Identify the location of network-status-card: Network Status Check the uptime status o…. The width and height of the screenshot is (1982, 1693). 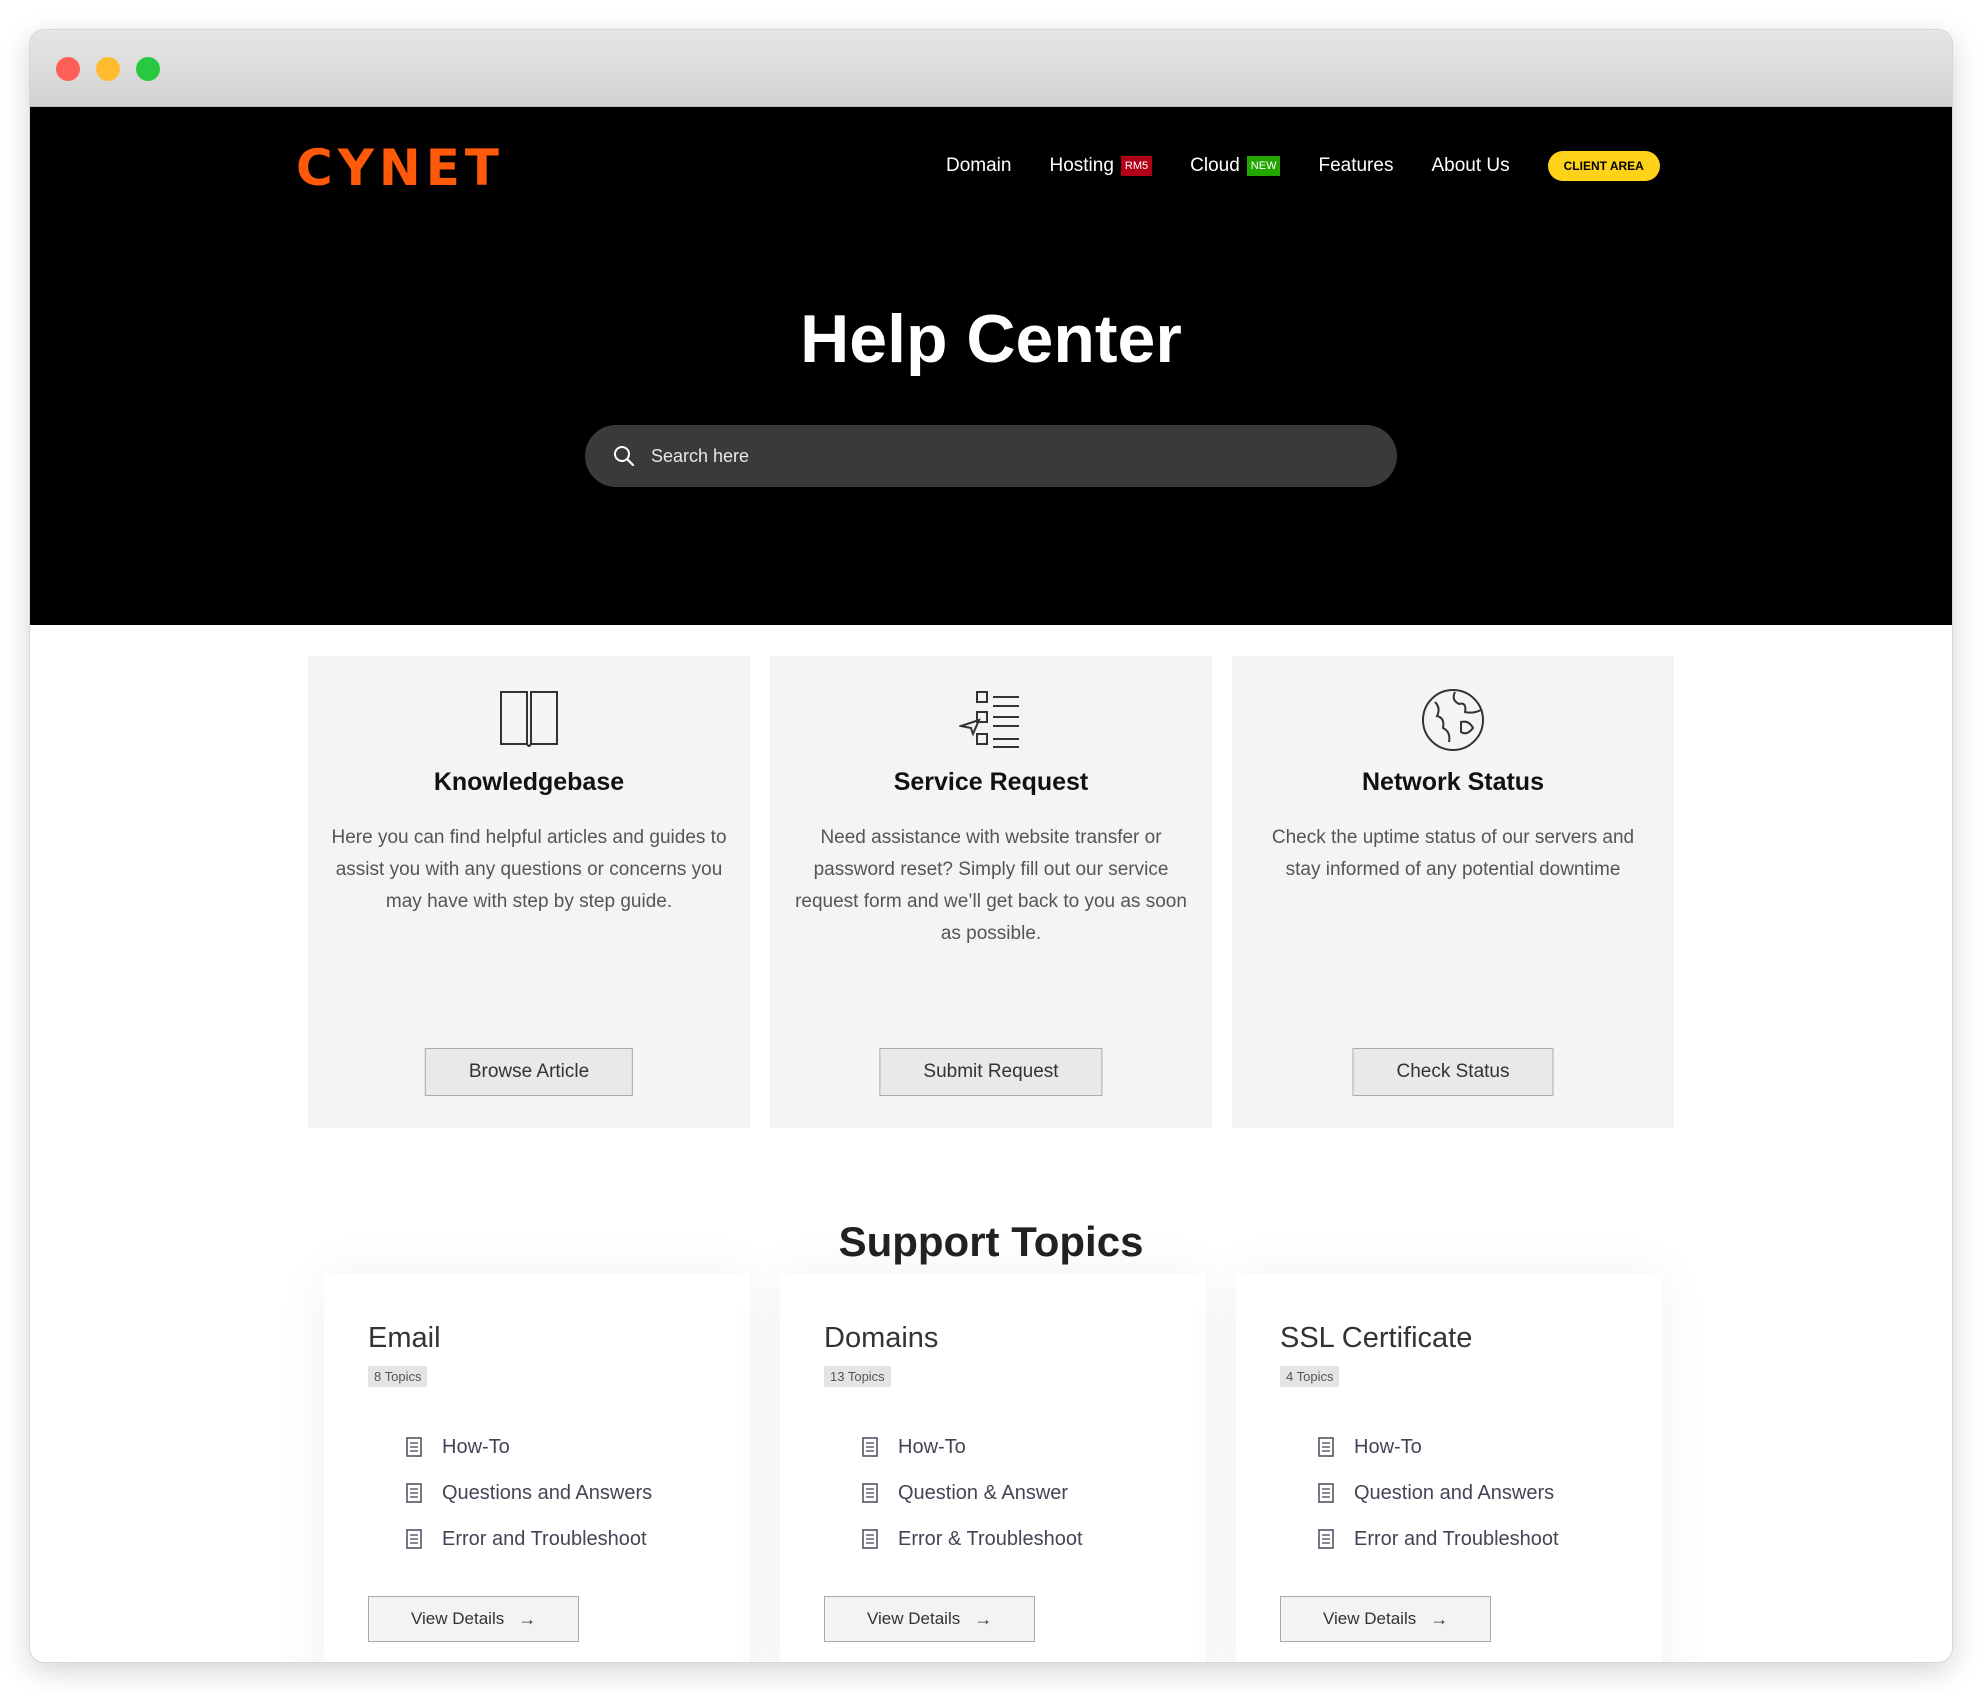
(1453, 892).